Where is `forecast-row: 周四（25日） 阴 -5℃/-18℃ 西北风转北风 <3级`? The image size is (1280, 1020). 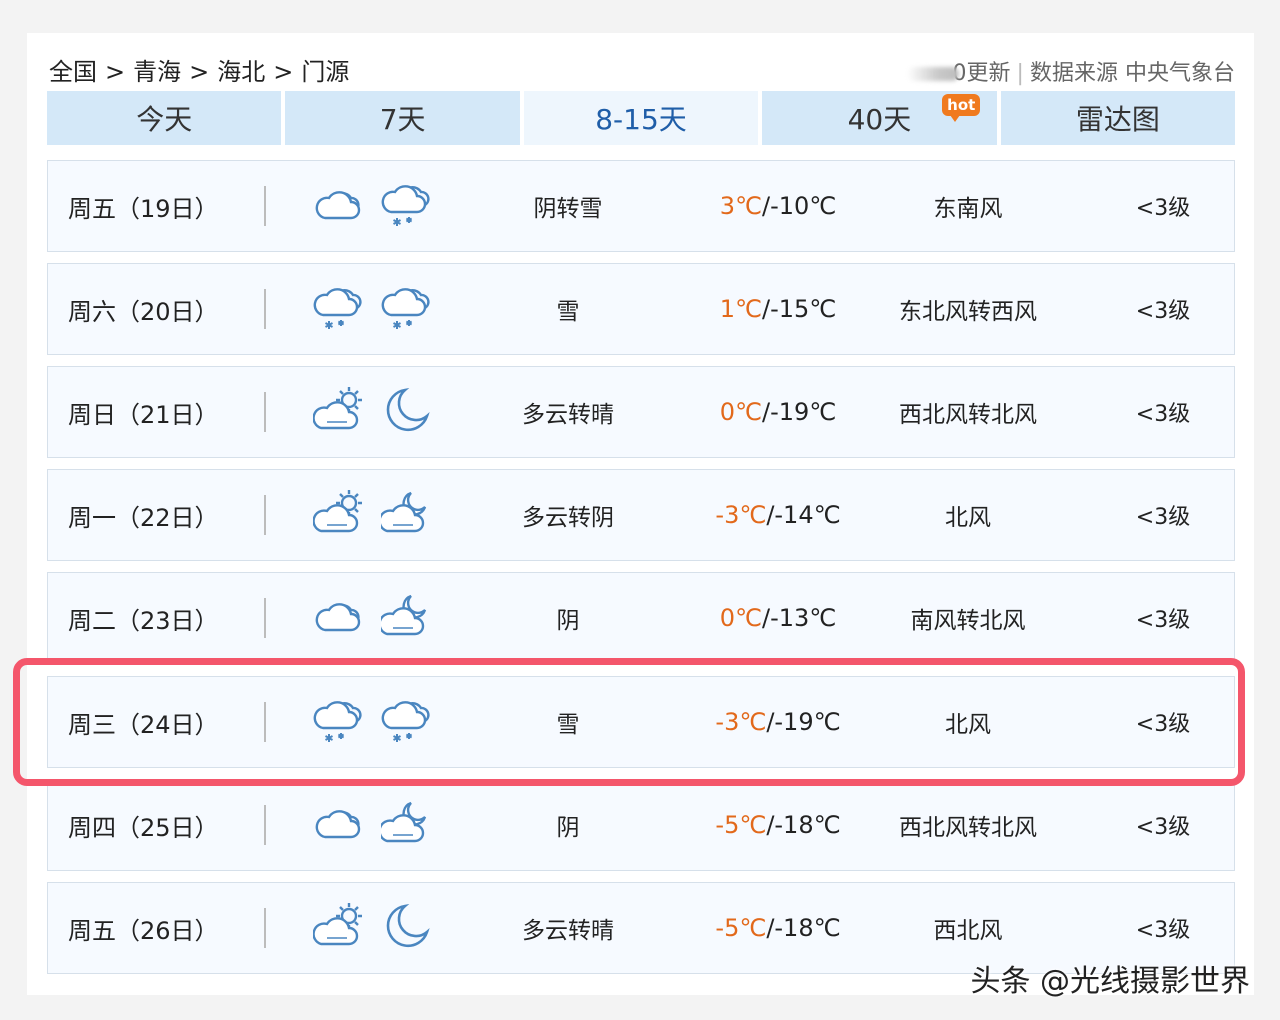
forecast-row: 周四（25日） 阴 -5℃/-18℃ 西北风转北风 <3级 is located at coordinates (641, 825).